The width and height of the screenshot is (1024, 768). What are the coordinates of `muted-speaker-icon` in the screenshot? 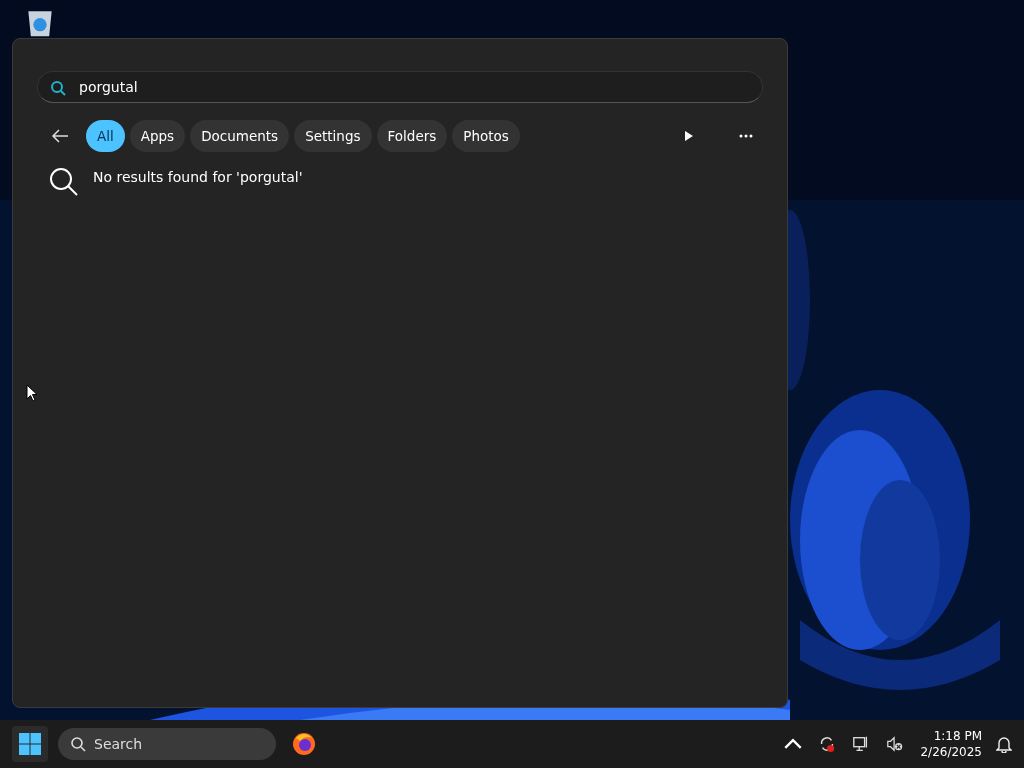 It's located at (895, 744).